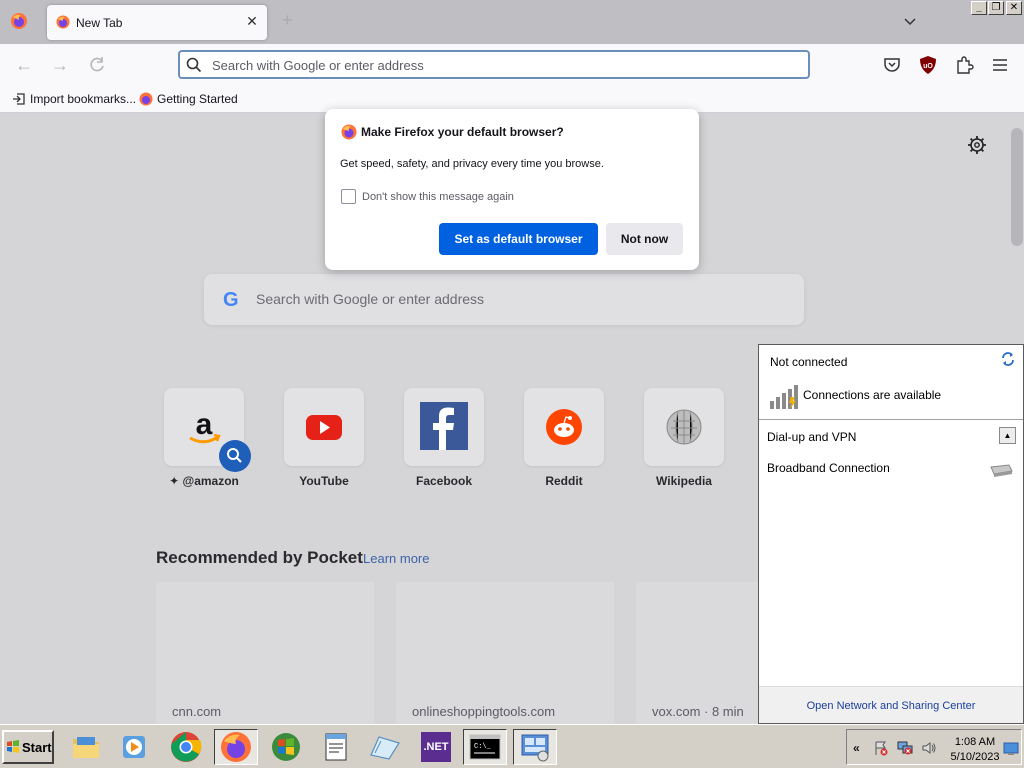  I want to click on chrome-icon, so click(186, 747).